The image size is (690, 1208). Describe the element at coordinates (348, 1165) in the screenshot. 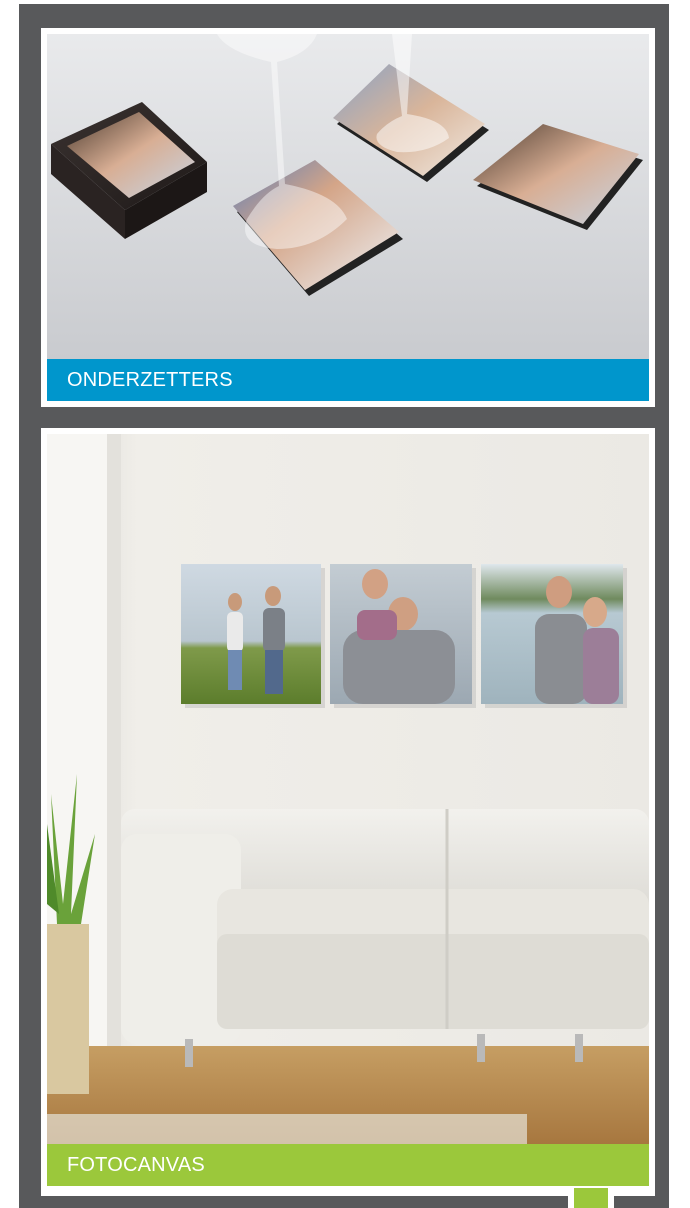

I see `fotocanvas-label-bar: FOTOCANVAS` at that location.